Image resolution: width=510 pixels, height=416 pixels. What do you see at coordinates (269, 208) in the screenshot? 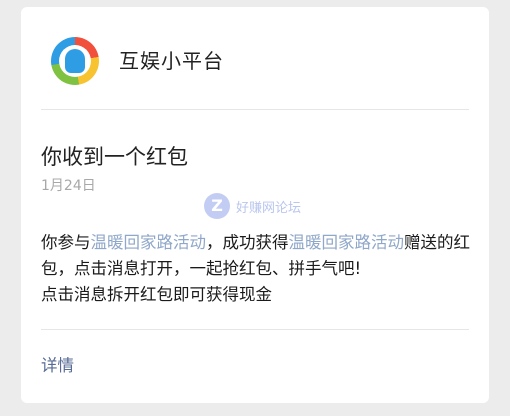
I see `watermark-text: 好赚网论坛` at bounding box center [269, 208].